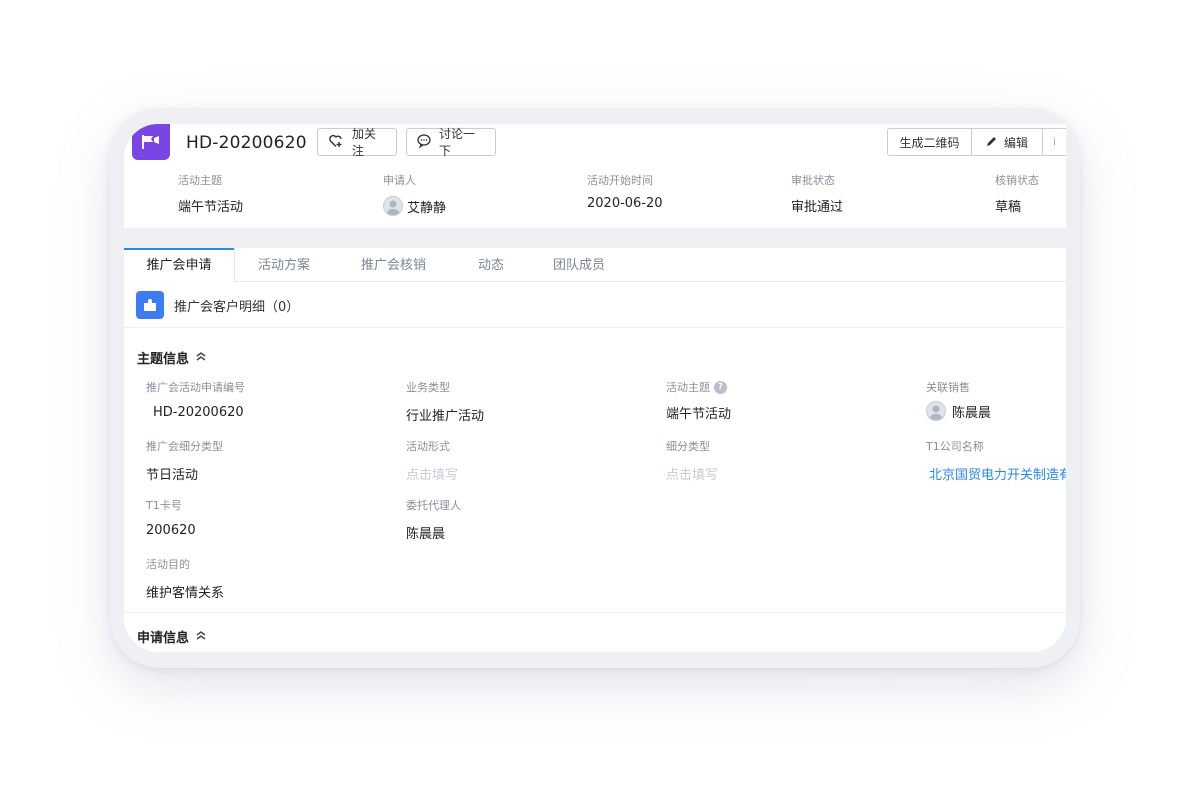 The width and height of the screenshot is (1190, 786). What do you see at coordinates (336, 142) in the screenshot?
I see `heart-plus-icon` at bounding box center [336, 142].